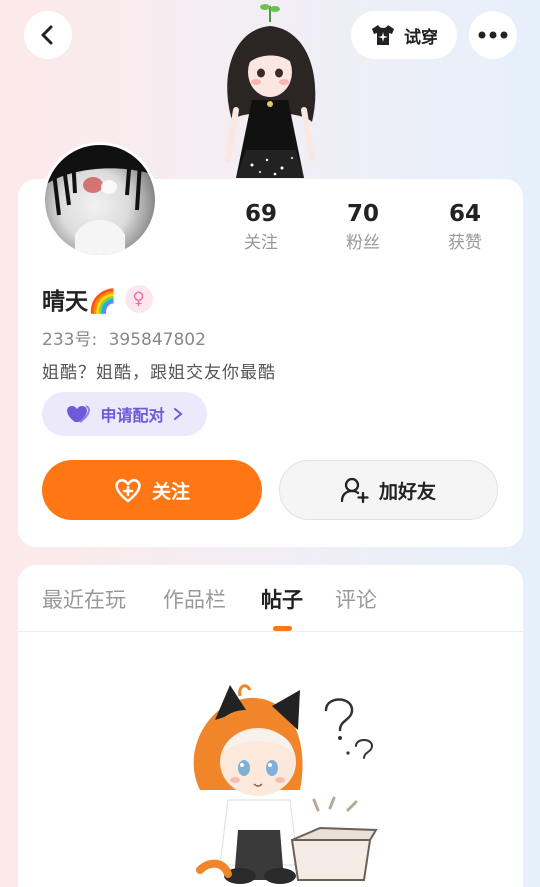  Describe the element at coordinates (79, 414) in the screenshot. I see `pair-heart-icon` at that location.